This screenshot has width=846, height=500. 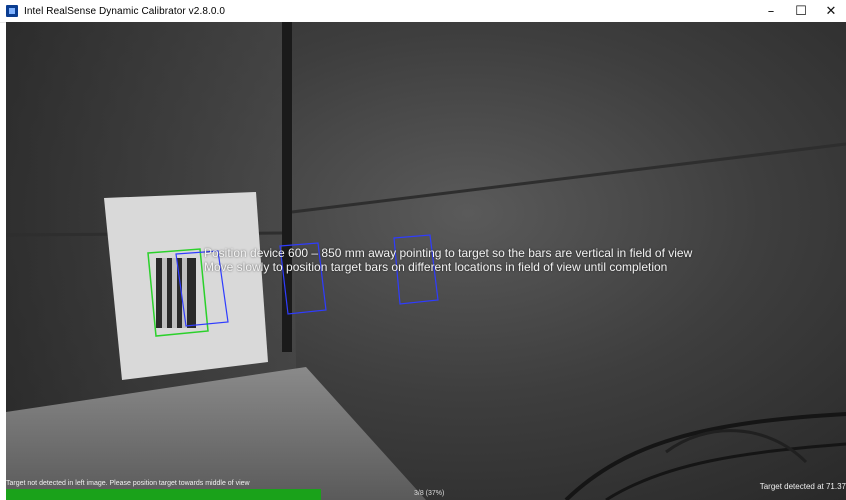 What do you see at coordinates (163, 494) in the screenshot?
I see `progress-fill` at bounding box center [163, 494].